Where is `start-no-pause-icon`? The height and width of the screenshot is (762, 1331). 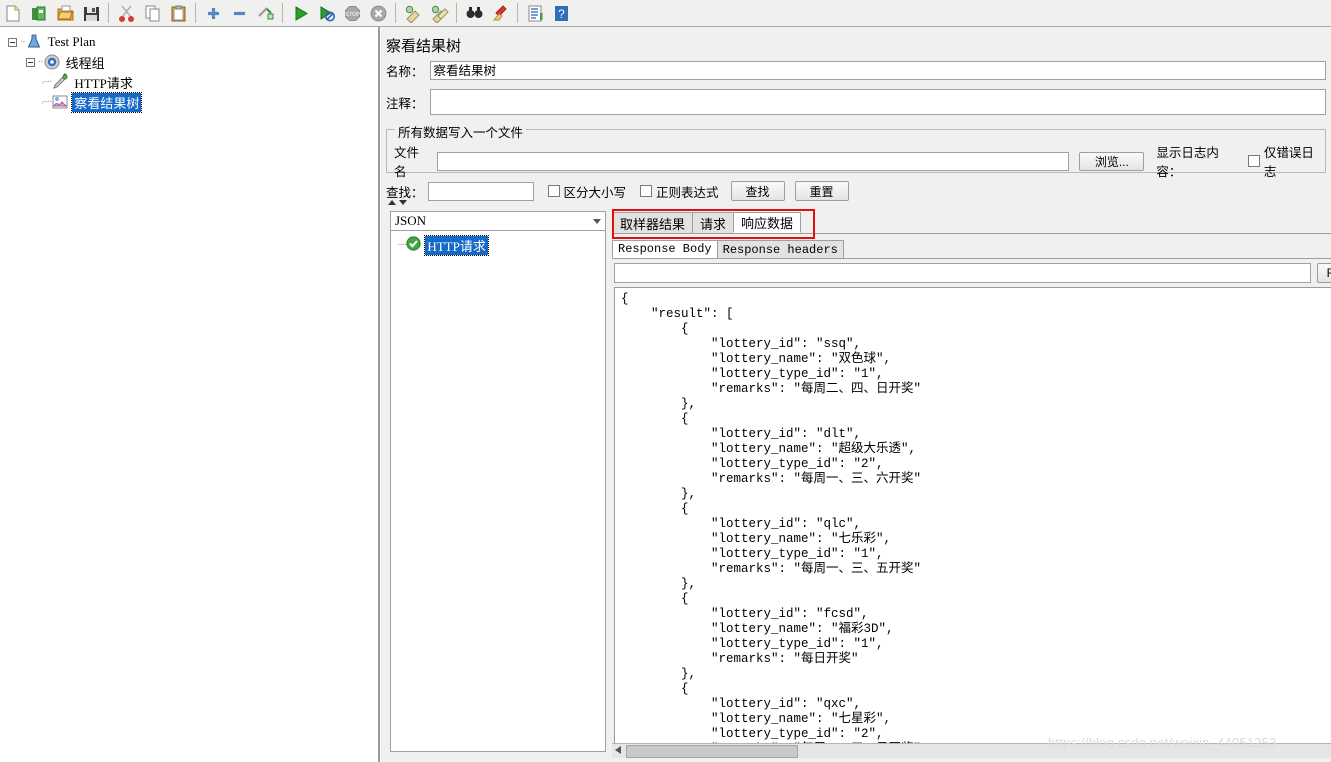
start-no-pause-icon is located at coordinates (326, 13).